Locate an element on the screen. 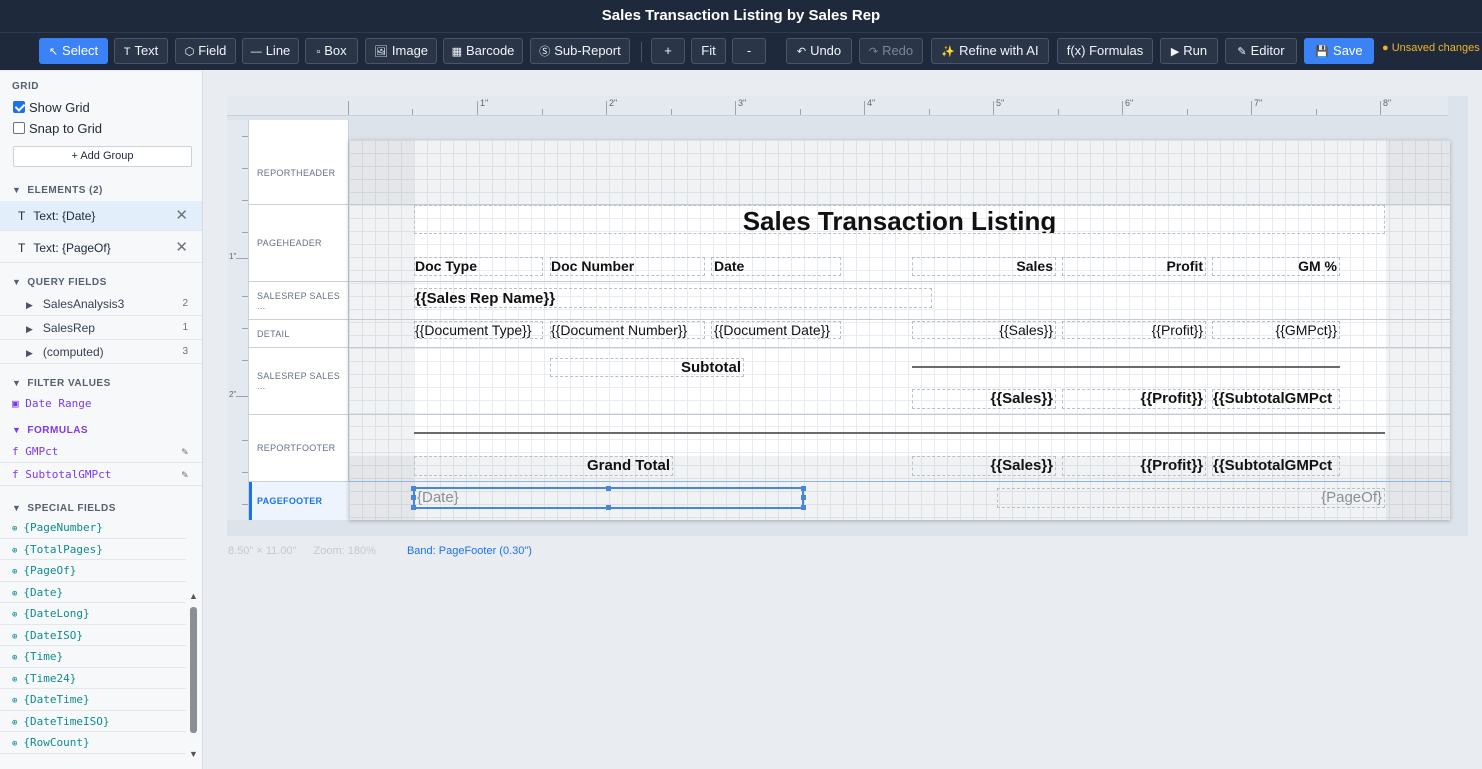 The width and height of the screenshot is (1482, 769). snap-to-grid-checkbox: Snap to Grid is located at coordinates (57, 128).